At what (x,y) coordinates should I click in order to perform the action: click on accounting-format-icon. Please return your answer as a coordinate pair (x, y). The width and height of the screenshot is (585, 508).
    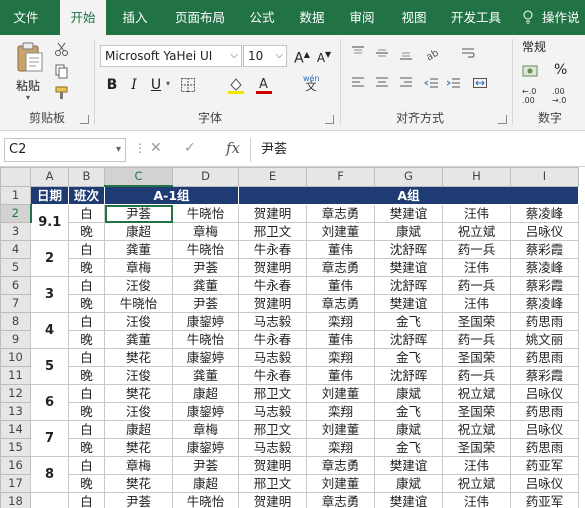
    Looking at the image, I should click on (530, 71).